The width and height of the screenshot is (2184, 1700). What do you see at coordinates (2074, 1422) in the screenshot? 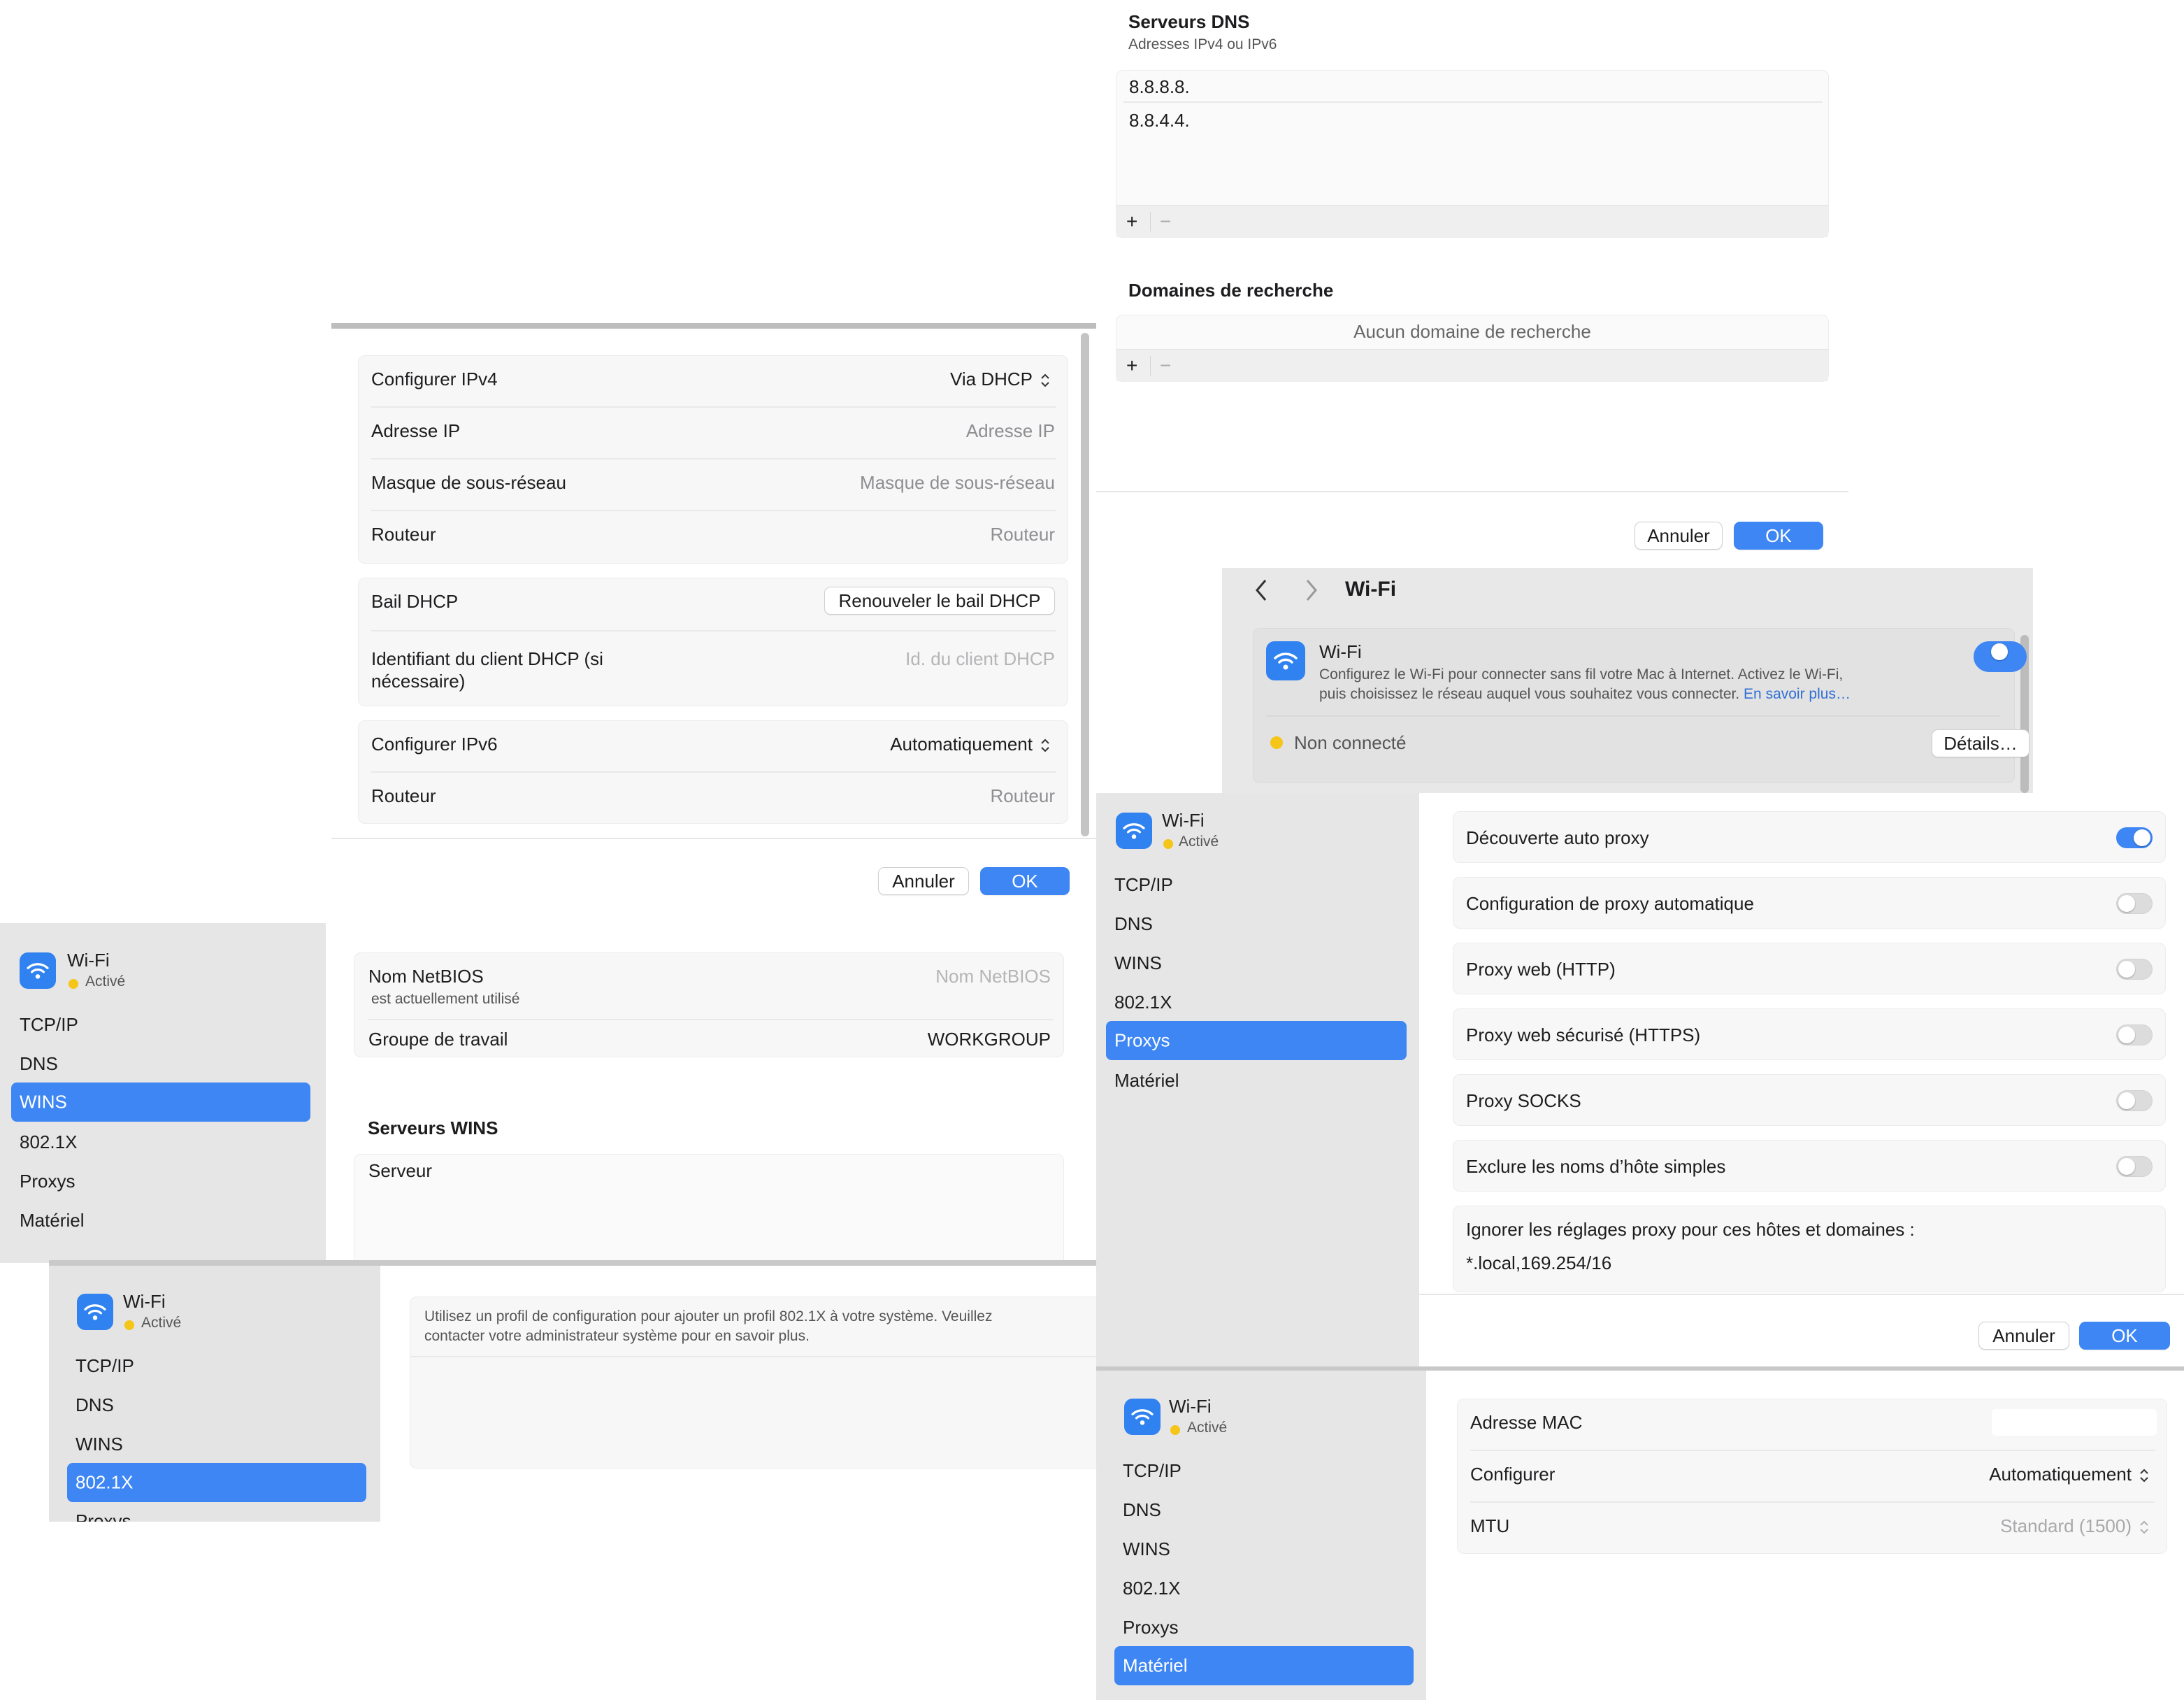
I see `mac-address-field` at bounding box center [2074, 1422].